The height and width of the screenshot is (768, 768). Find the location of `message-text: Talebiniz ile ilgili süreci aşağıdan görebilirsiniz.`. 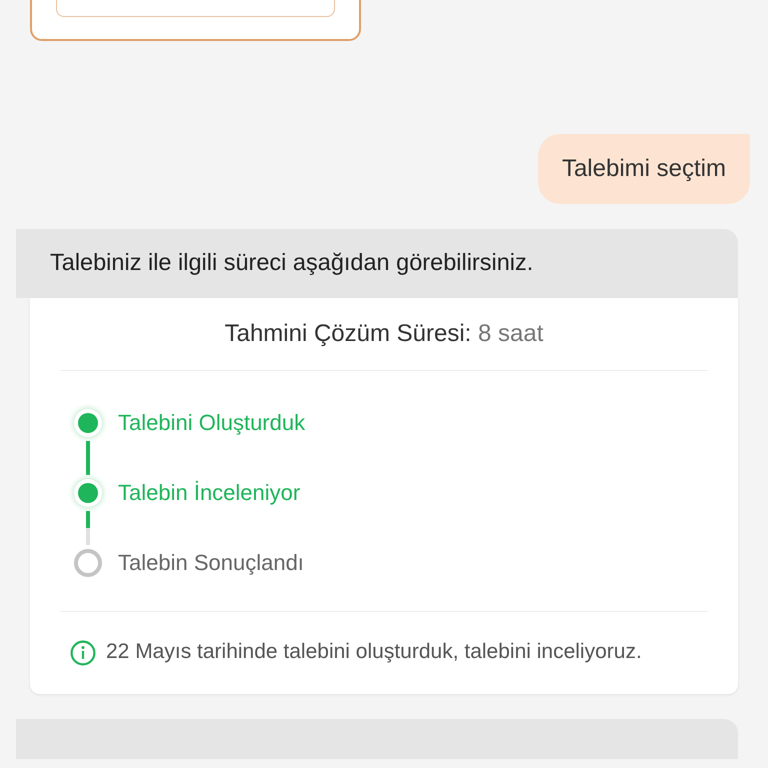

message-text: Talebiniz ile ilgili süreci aşağıdan görebilirsiniz. is located at coordinates (292, 262).